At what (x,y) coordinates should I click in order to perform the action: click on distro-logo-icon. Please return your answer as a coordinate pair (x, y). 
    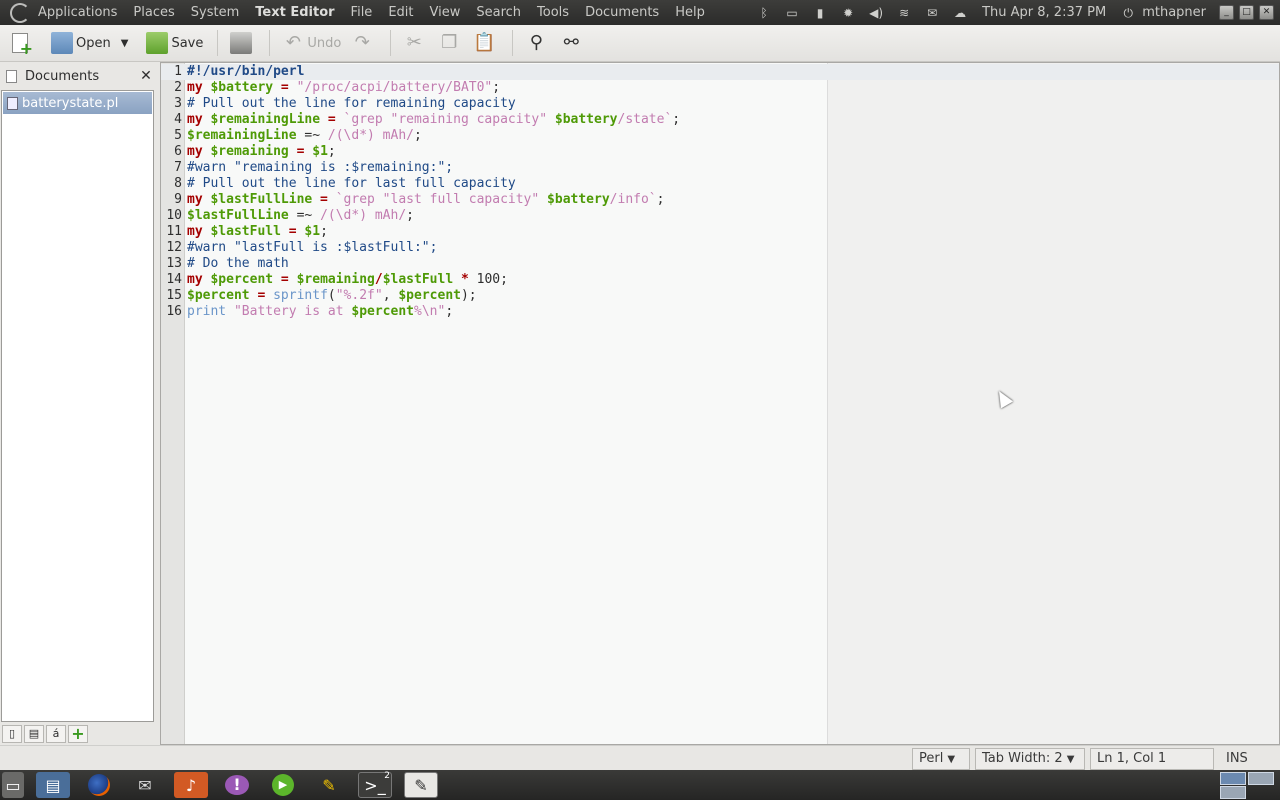
    Looking at the image, I should click on (20, 12).